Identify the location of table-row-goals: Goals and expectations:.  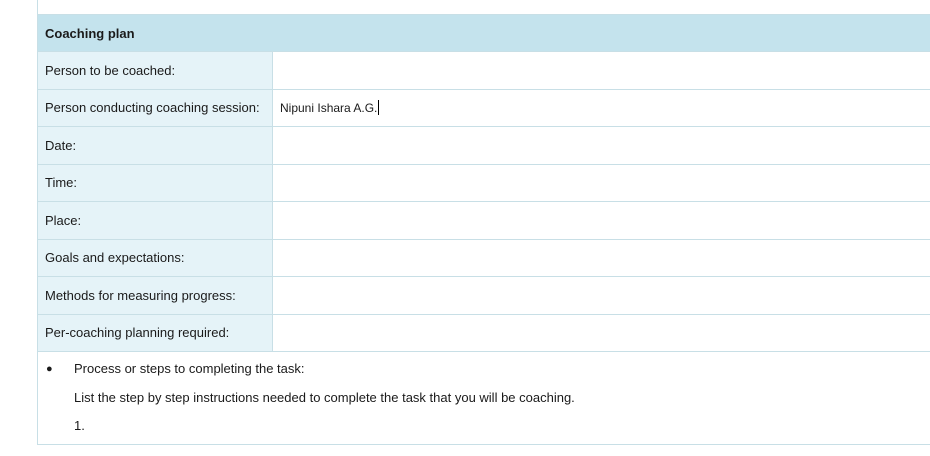
(484, 258).